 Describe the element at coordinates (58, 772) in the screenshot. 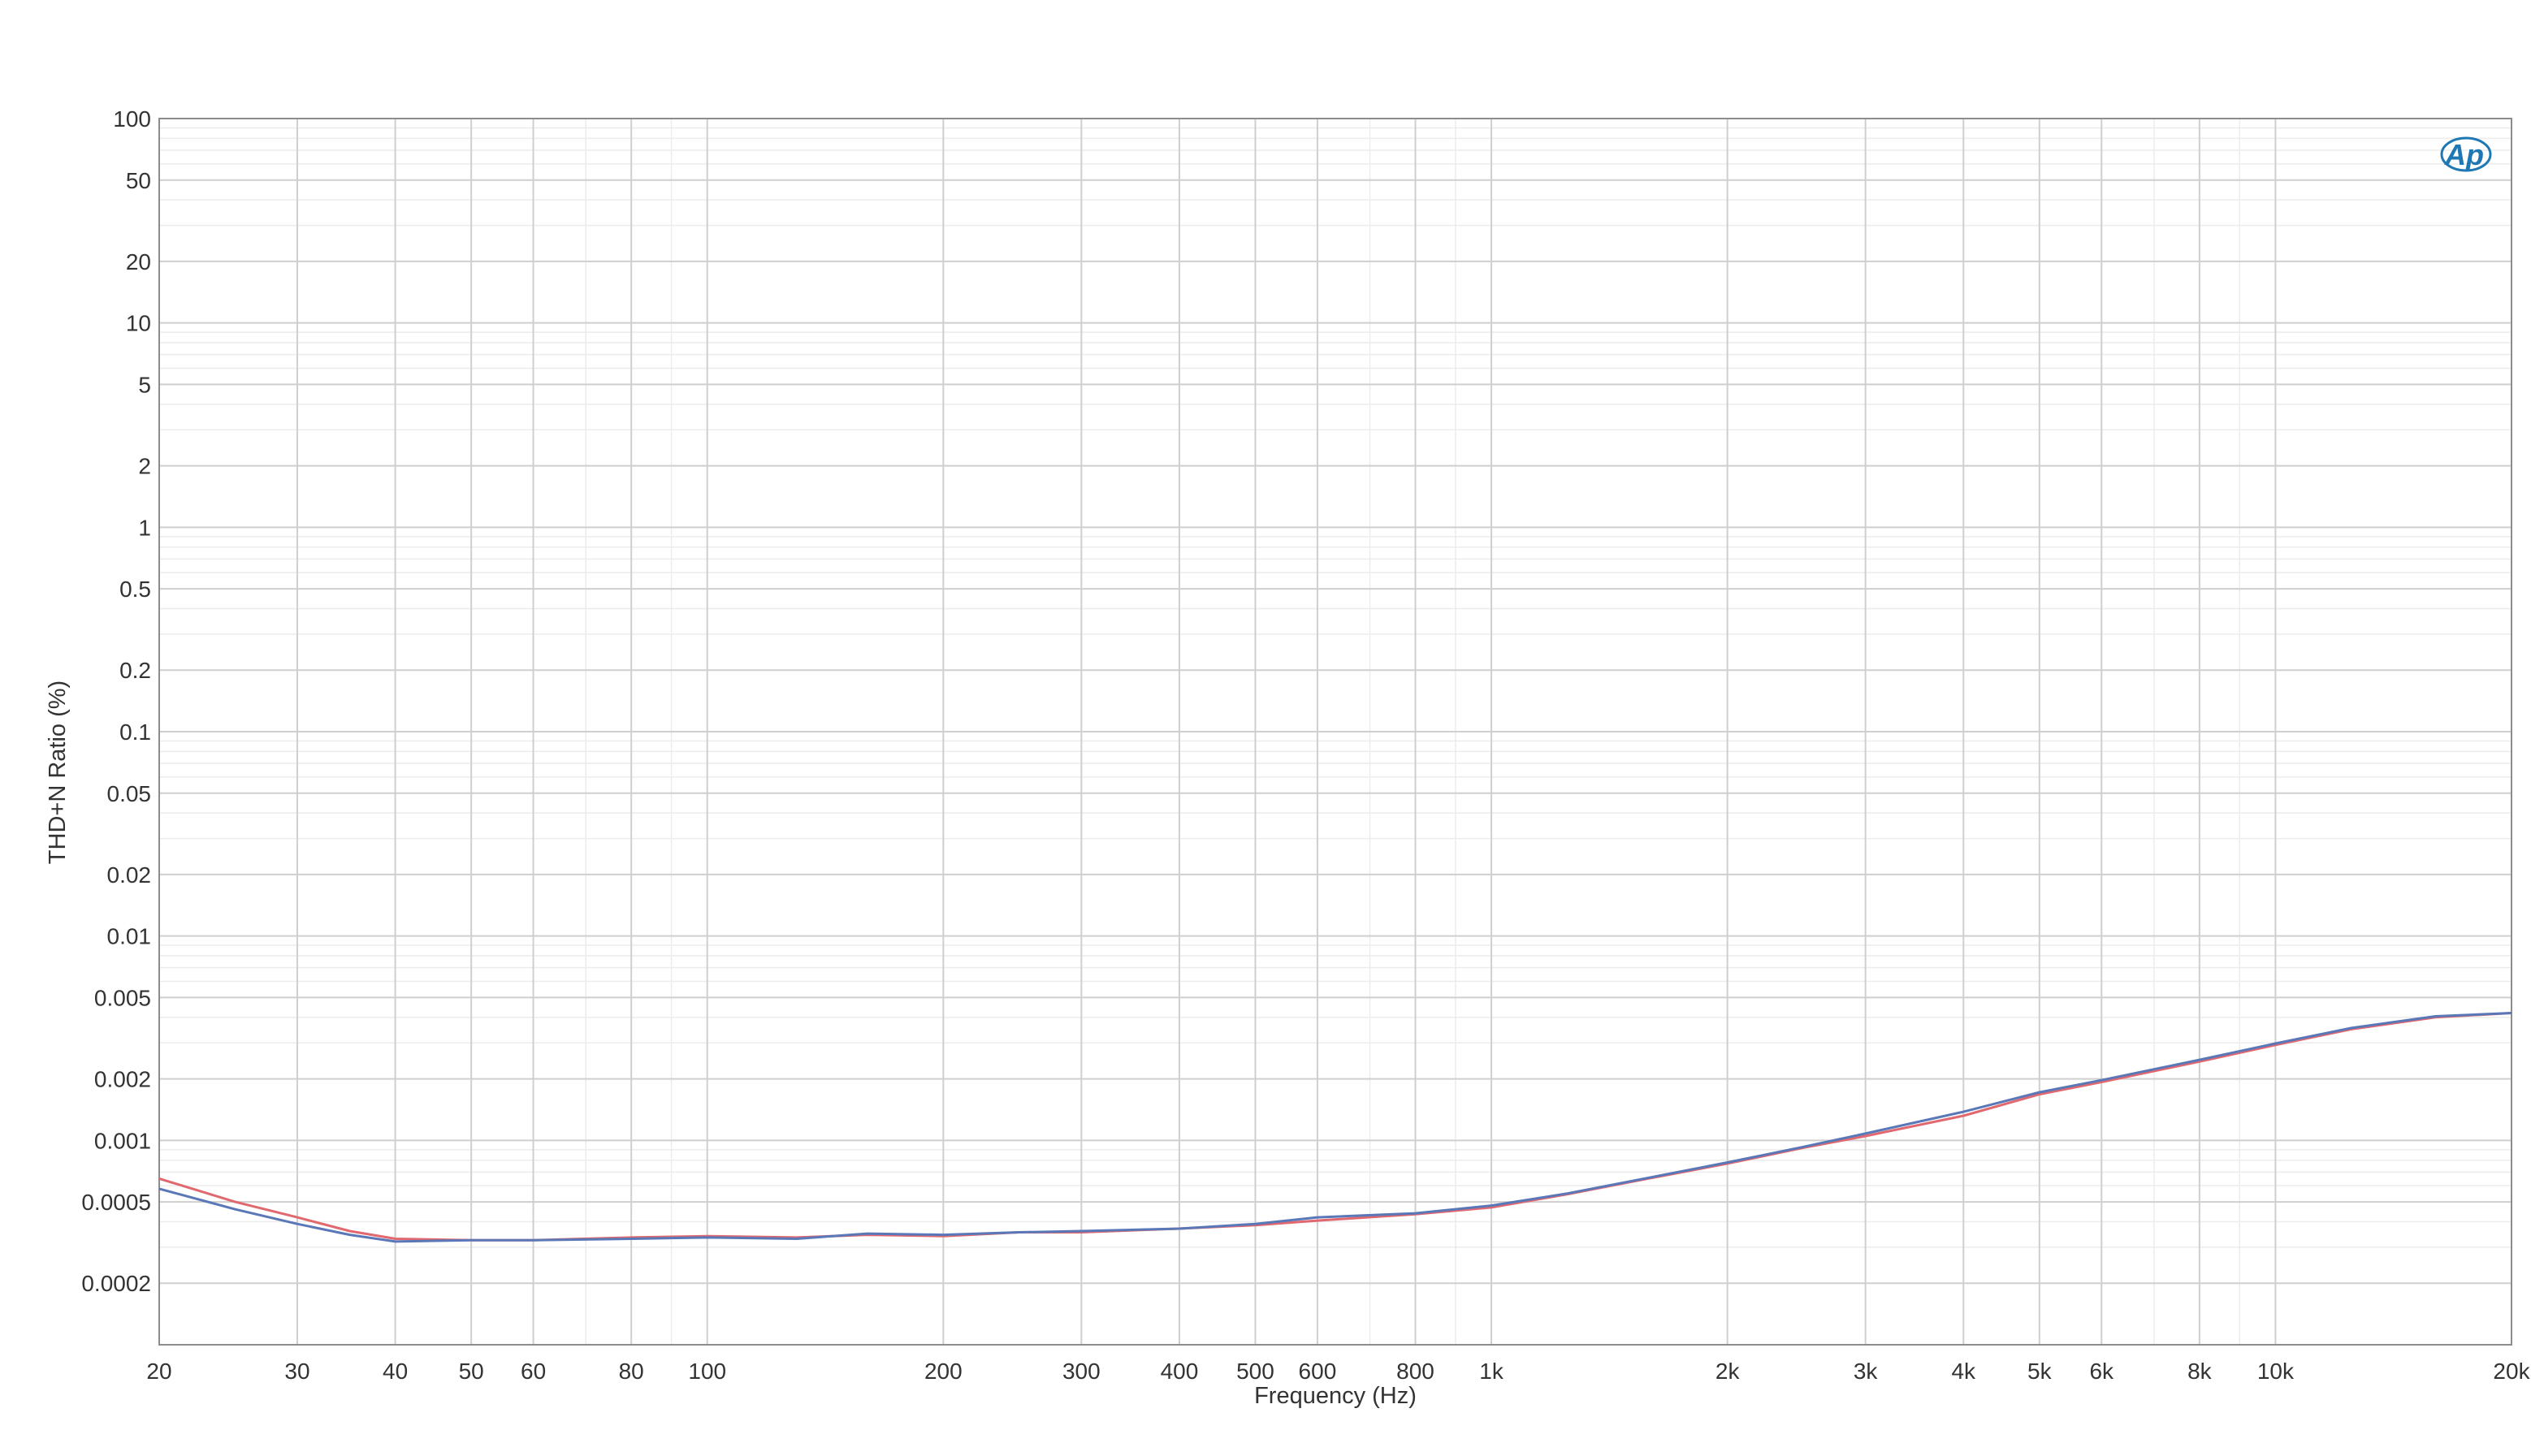

I see `y-axis-title: THD+N Ratio (%)` at that location.